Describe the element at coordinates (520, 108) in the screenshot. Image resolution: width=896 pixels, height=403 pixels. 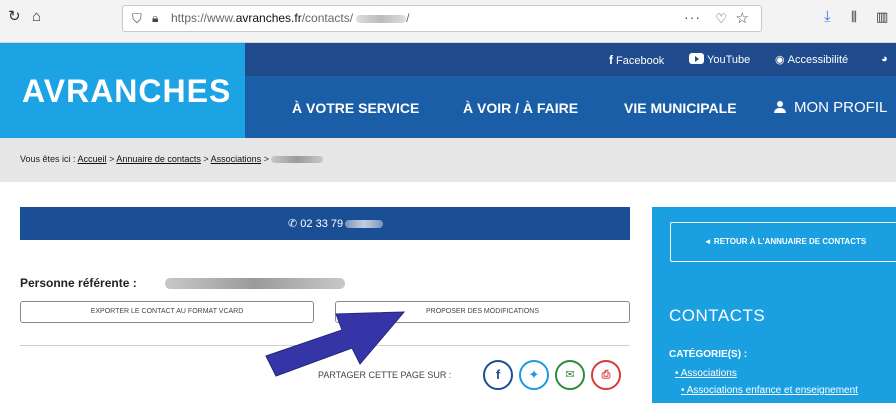
I see `nav-item-voir-faire: À VOIR / À FAIRE` at that location.